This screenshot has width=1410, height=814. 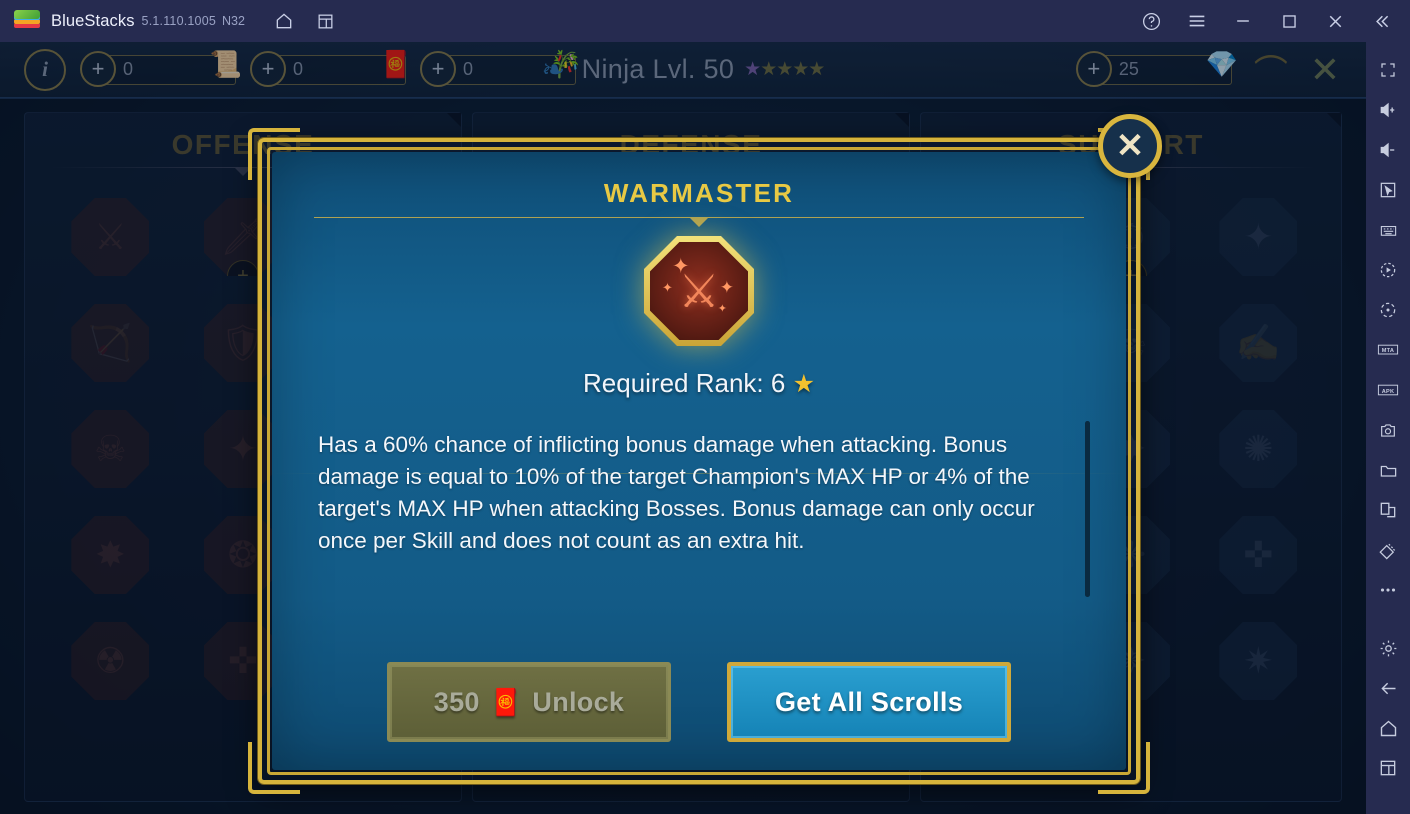 What do you see at coordinates (506, 701) in the screenshot?
I see `scroll-icon: 🧧` at bounding box center [506, 701].